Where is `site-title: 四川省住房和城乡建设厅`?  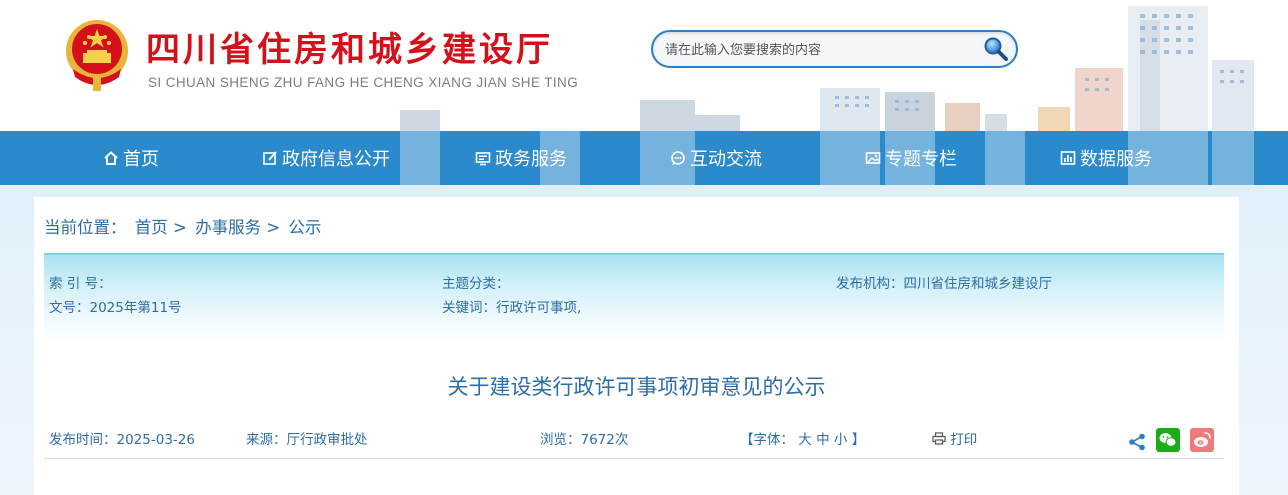
site-title: 四川省住房和城乡建设厅 is located at coordinates (349, 50).